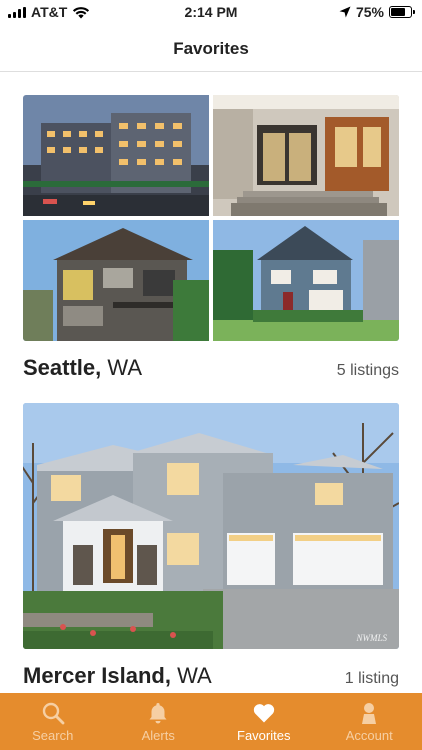 This screenshot has width=422, height=750. Describe the element at coordinates (306, 280) in the screenshot. I see `listing-photo-craftsman` at that location.